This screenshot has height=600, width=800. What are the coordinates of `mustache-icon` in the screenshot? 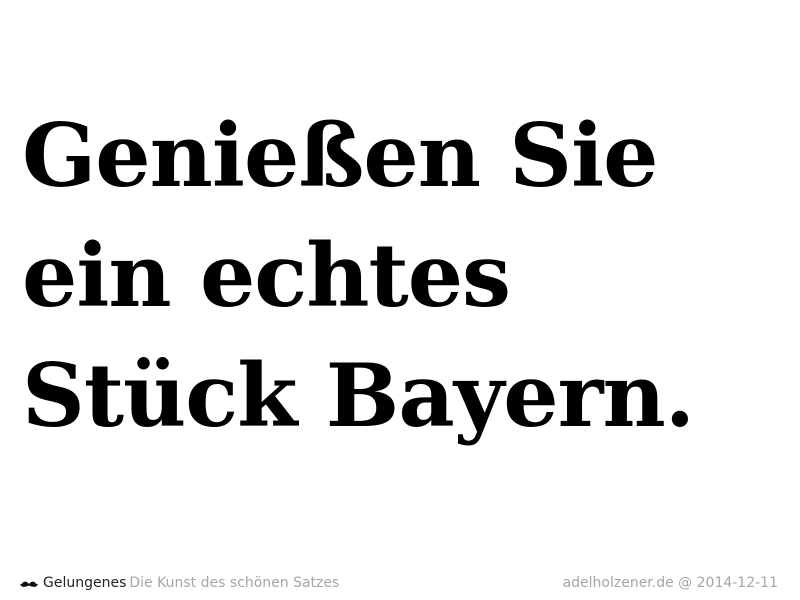 It's located at (29, 583).